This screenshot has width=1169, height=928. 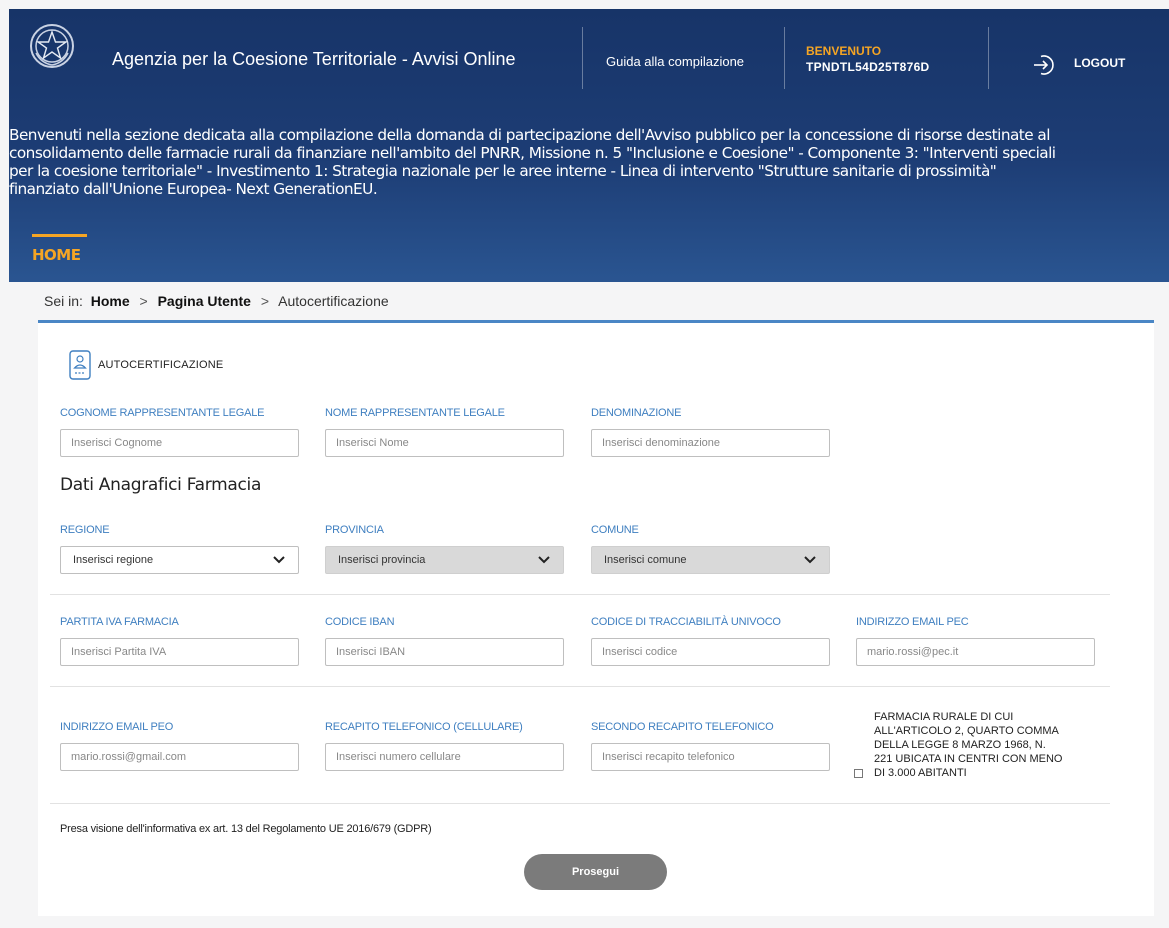 What do you see at coordinates (595, 872) in the screenshot?
I see `prosegui-button: Prosegui` at bounding box center [595, 872].